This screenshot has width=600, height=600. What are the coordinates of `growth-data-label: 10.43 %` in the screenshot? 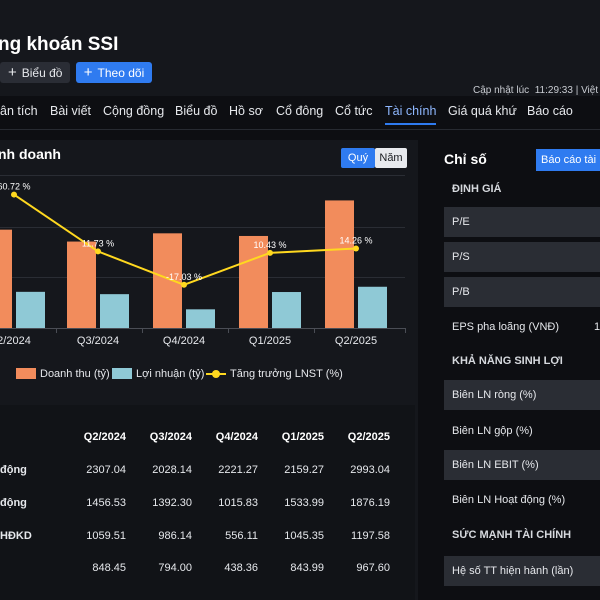 It's located at (269, 245).